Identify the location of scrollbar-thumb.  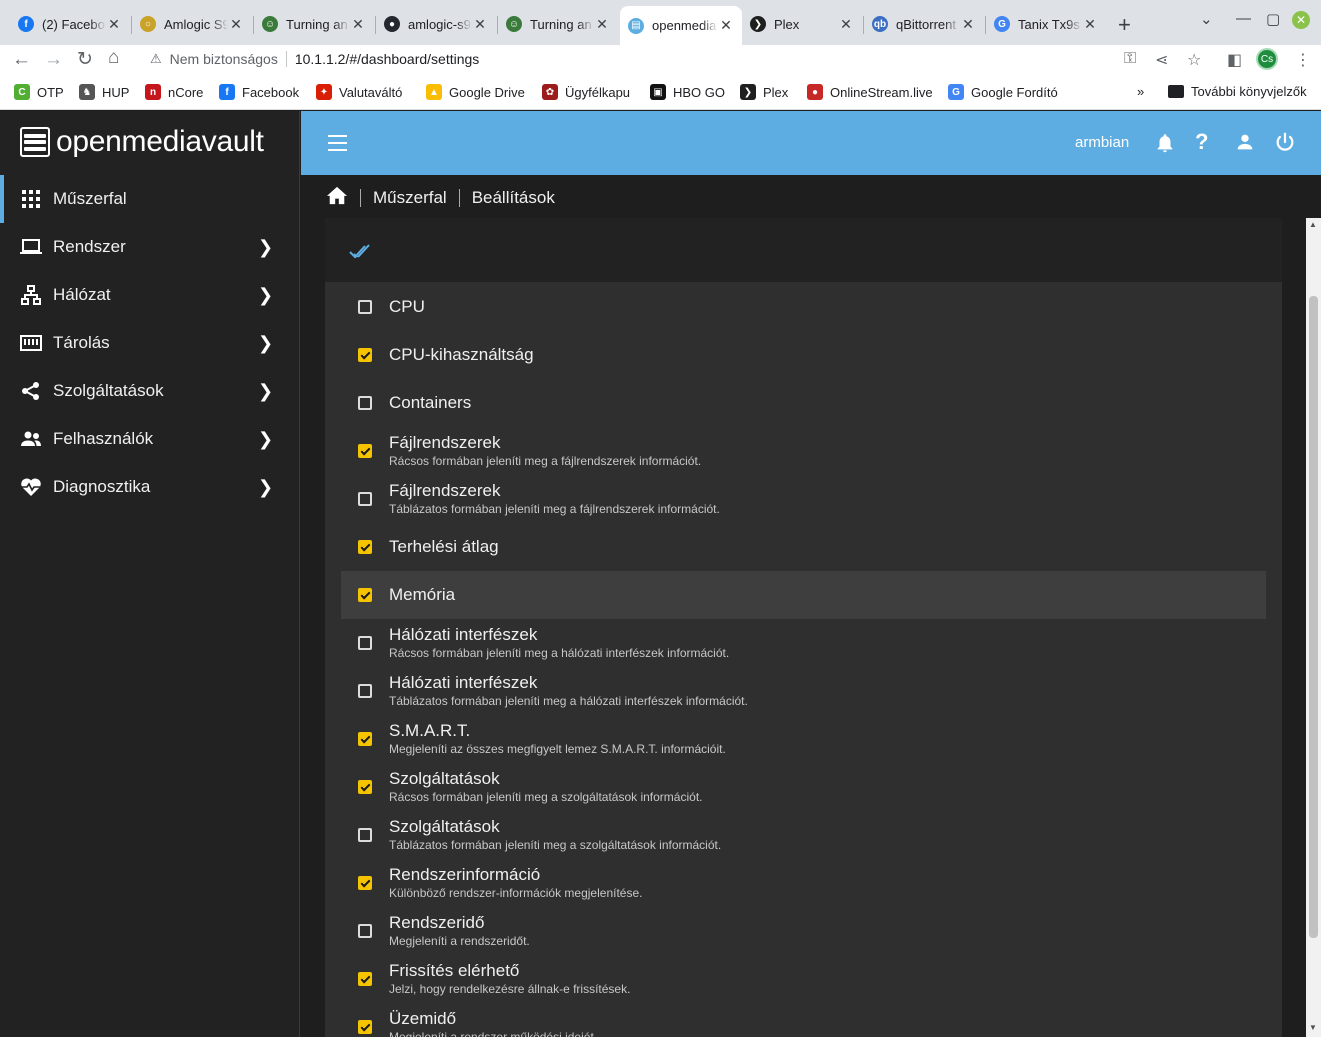
(1313, 617).